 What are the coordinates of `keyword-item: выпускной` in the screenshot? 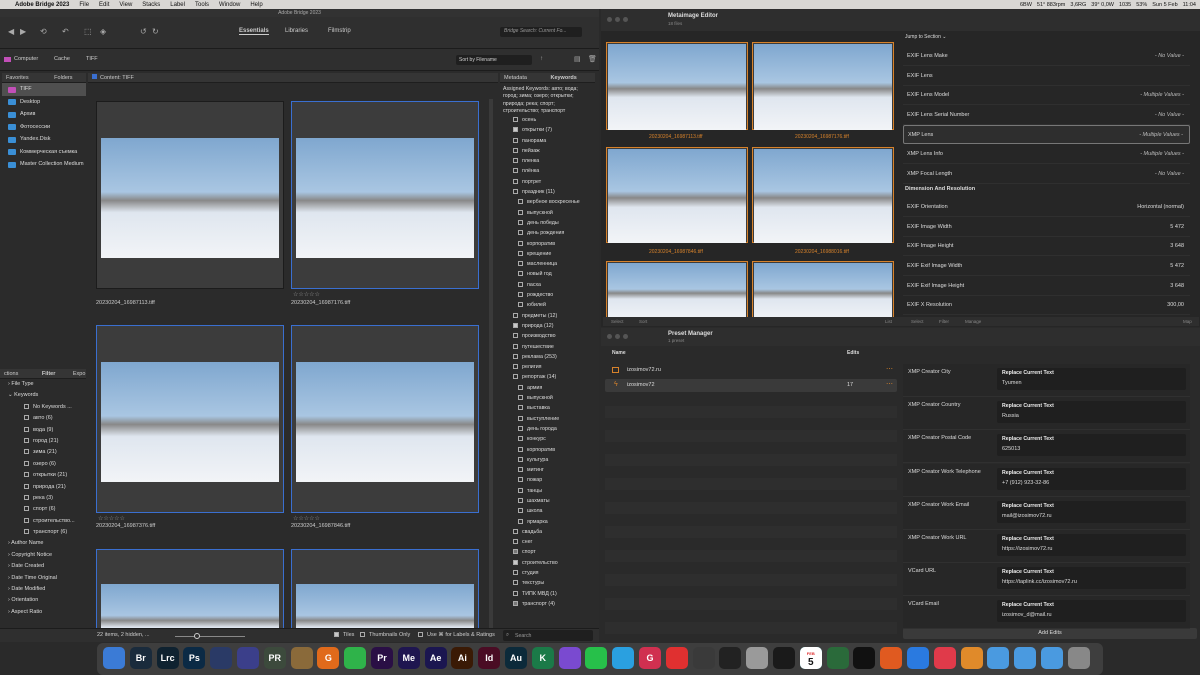 It's located at (547, 213).